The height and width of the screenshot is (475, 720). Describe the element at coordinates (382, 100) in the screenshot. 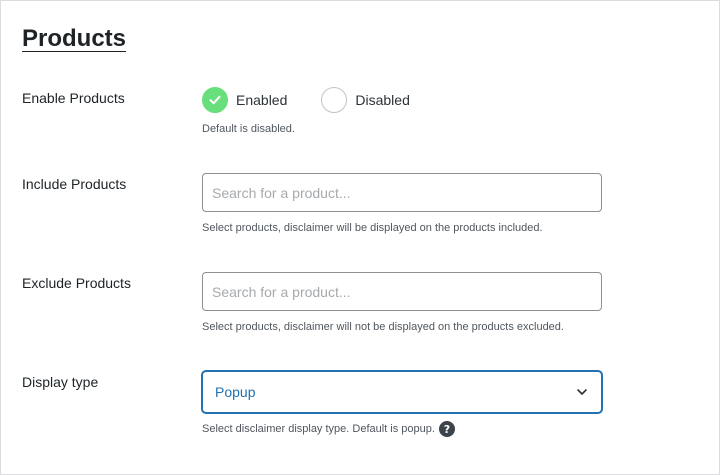

I see `radio-disabled-label: Disabled` at that location.